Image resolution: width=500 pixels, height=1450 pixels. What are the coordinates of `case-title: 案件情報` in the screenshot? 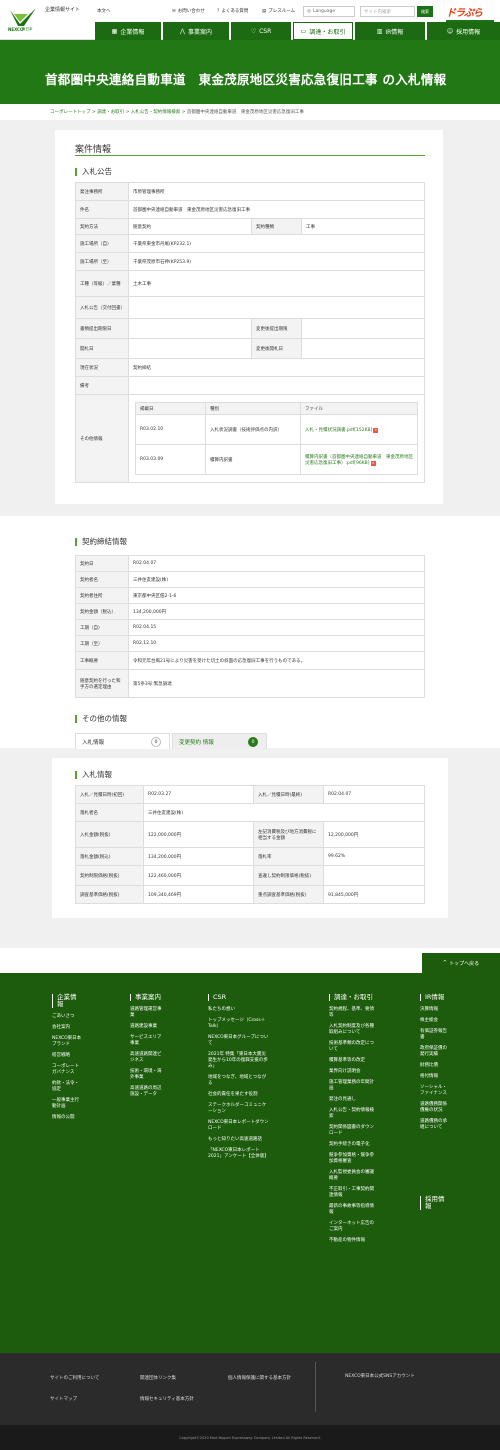 It's located at (93, 150).